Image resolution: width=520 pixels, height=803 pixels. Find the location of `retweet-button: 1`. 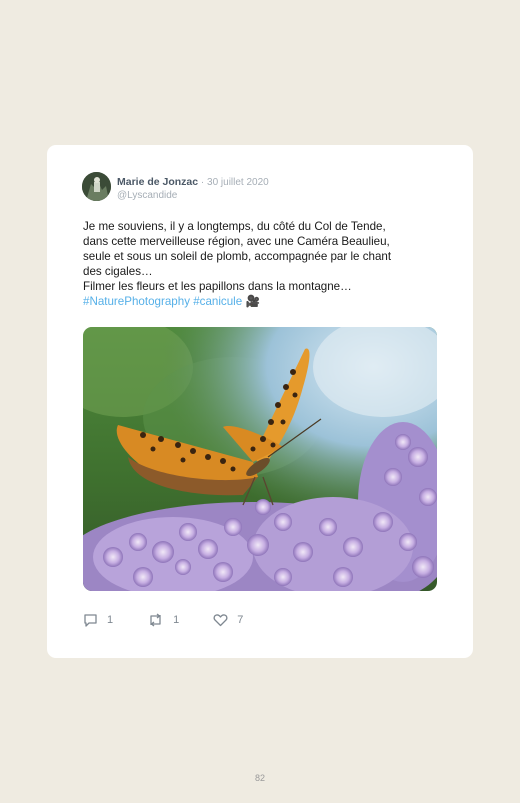

retweet-button: 1 is located at coordinates (163, 620).